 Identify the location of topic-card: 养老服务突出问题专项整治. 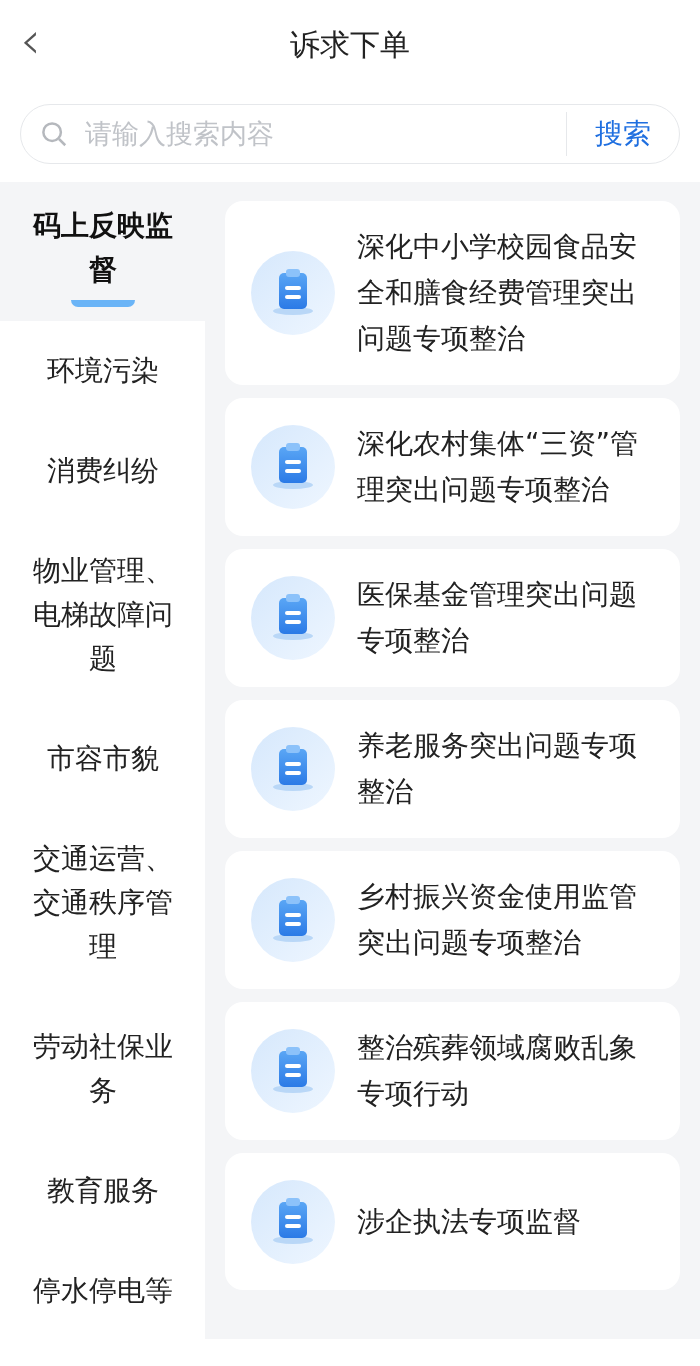
(452, 769).